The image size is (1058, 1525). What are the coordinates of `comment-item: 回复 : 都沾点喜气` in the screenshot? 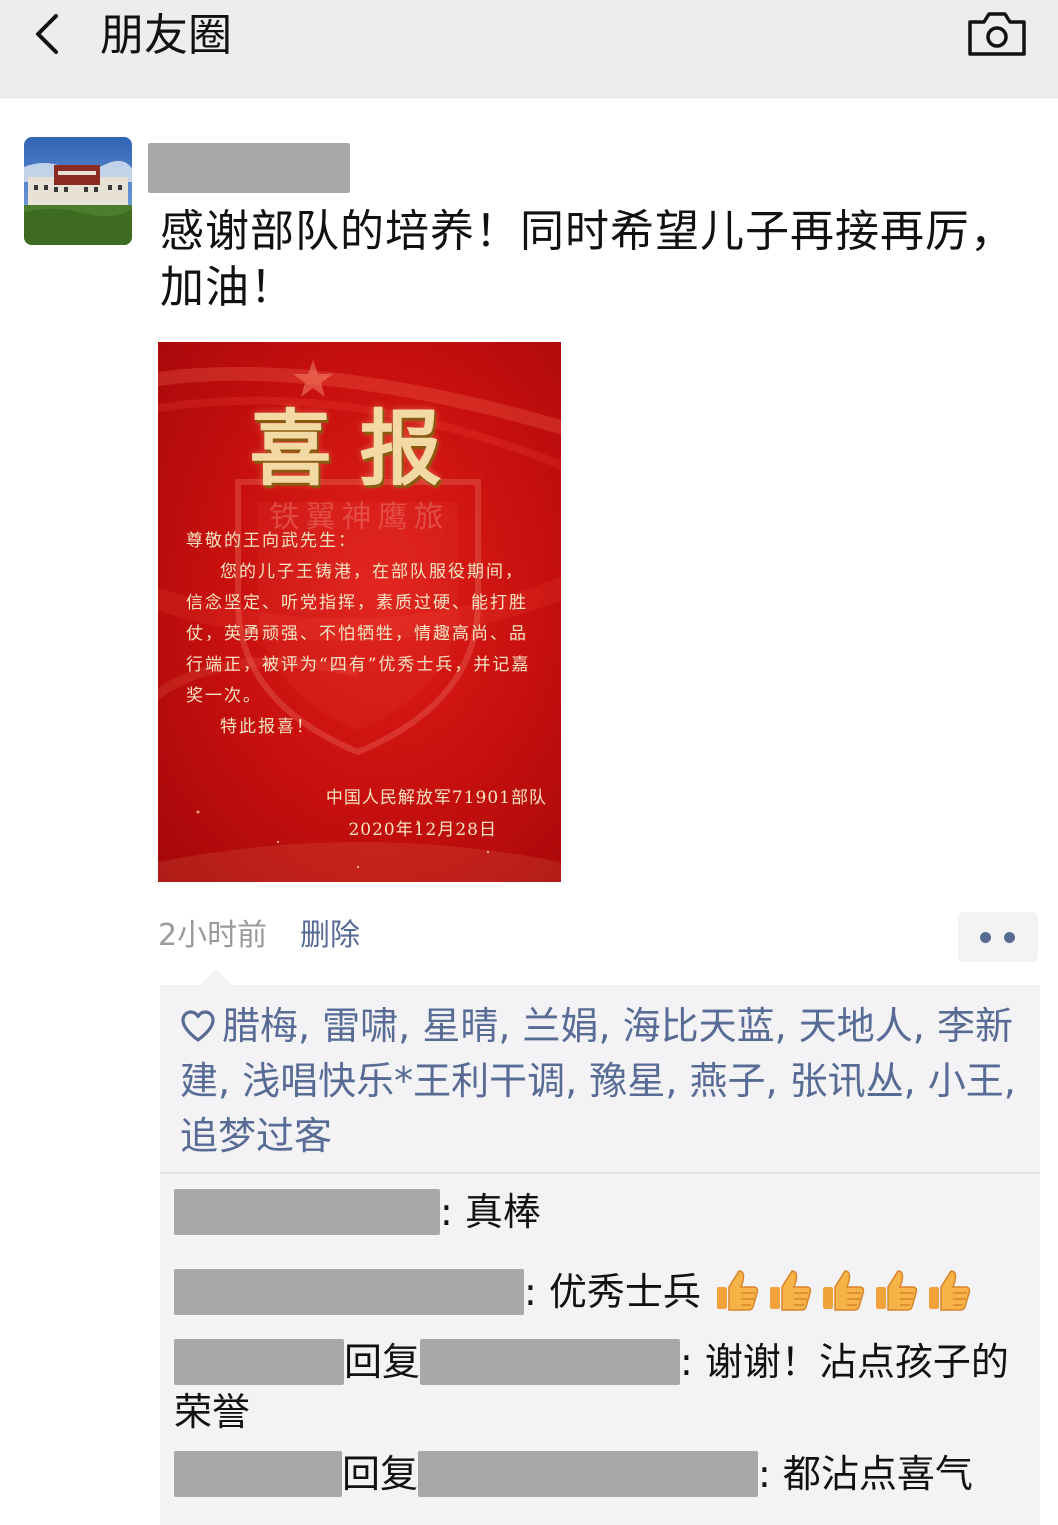 It's located at (604, 1474).